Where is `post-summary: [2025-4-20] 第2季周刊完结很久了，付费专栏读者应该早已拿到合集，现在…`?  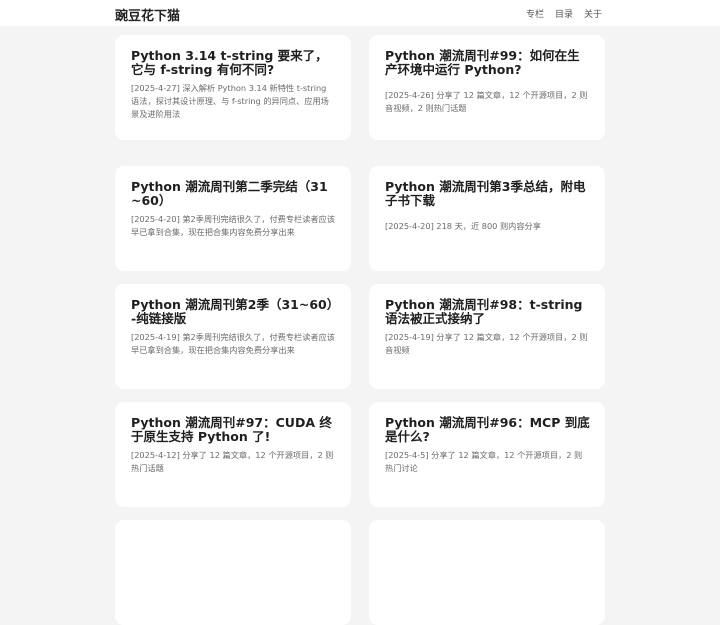
post-summary: [2025-4-20] 第2季周刊完结很久了，付费专栏读者应该早已拿到合集，现在… is located at coordinates (233, 225).